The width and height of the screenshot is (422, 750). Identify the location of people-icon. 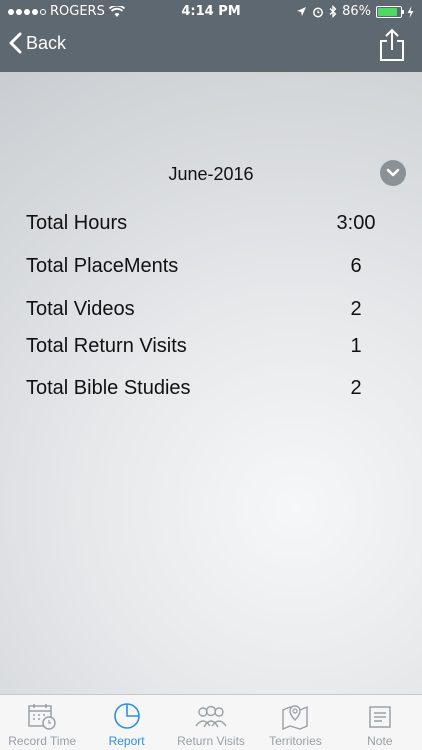
(211, 716).